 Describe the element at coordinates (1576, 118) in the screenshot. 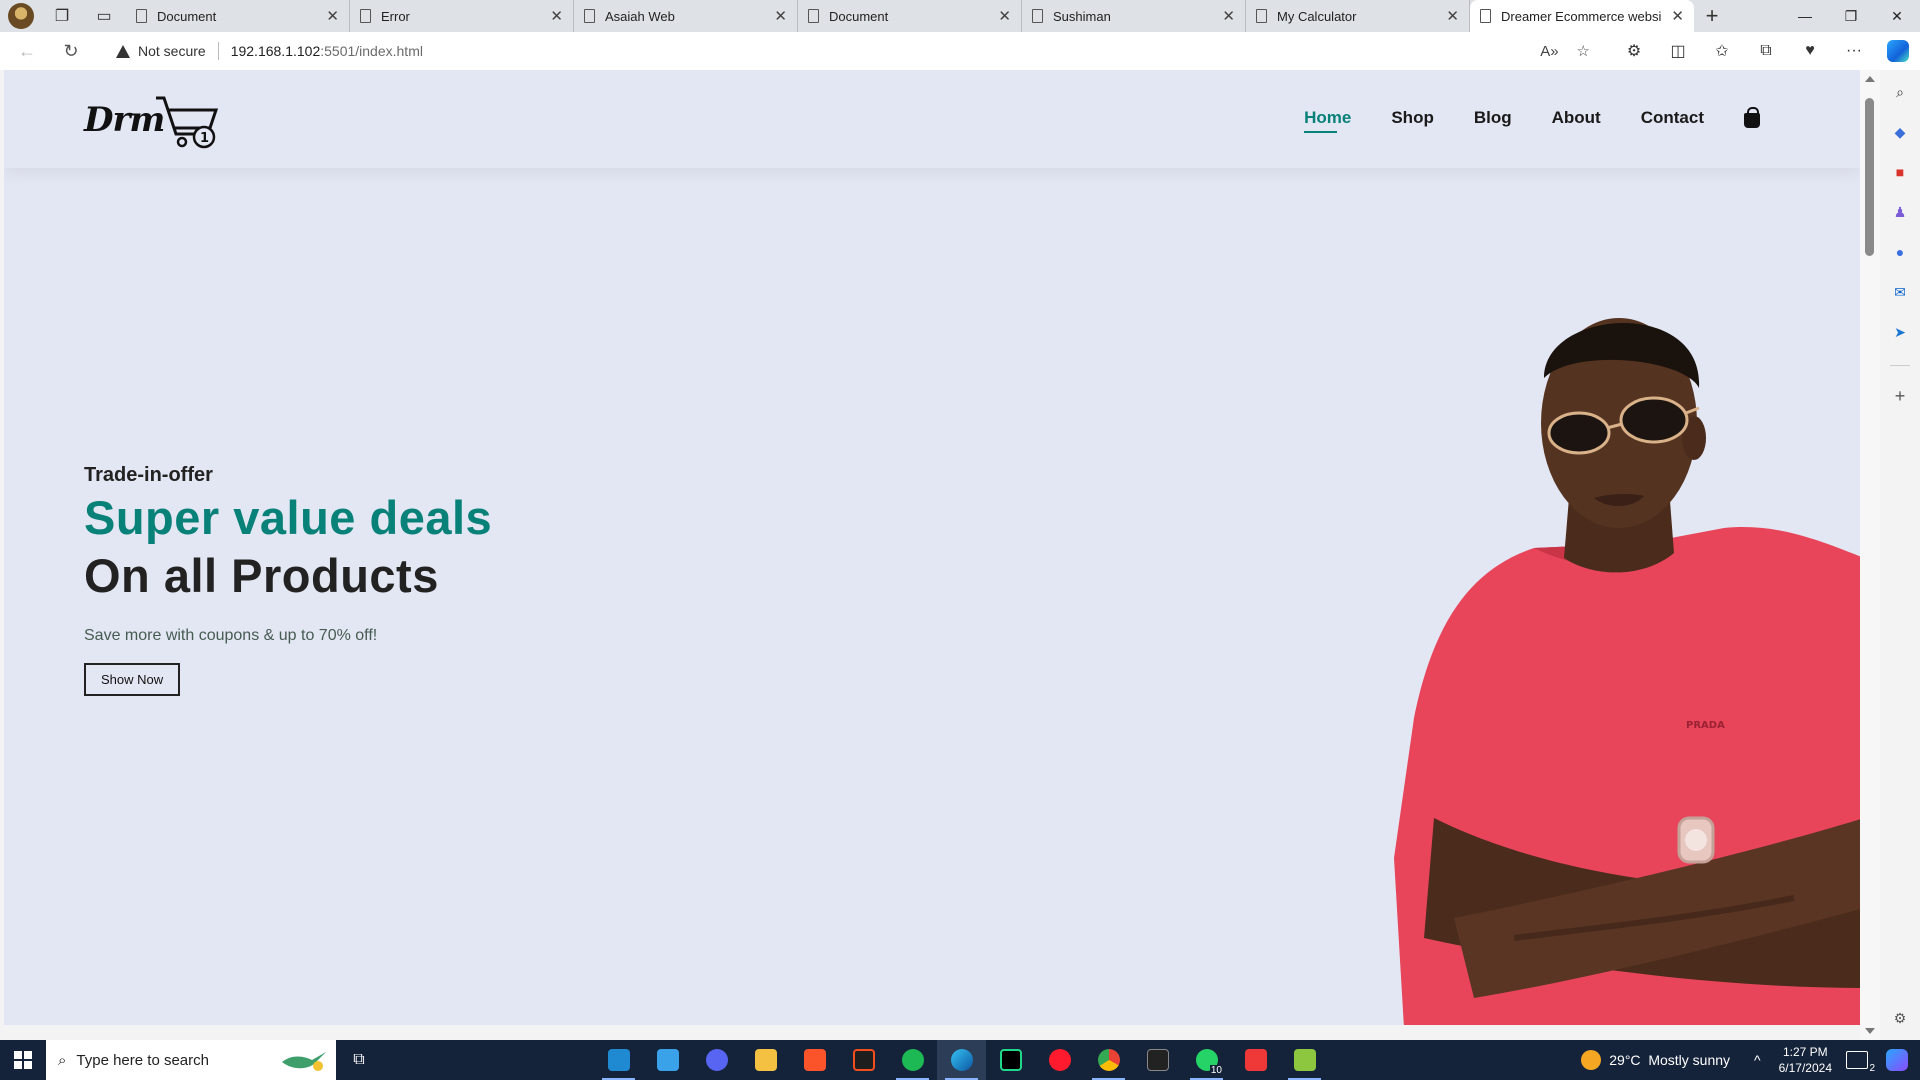

I see `nav-about: About` at that location.